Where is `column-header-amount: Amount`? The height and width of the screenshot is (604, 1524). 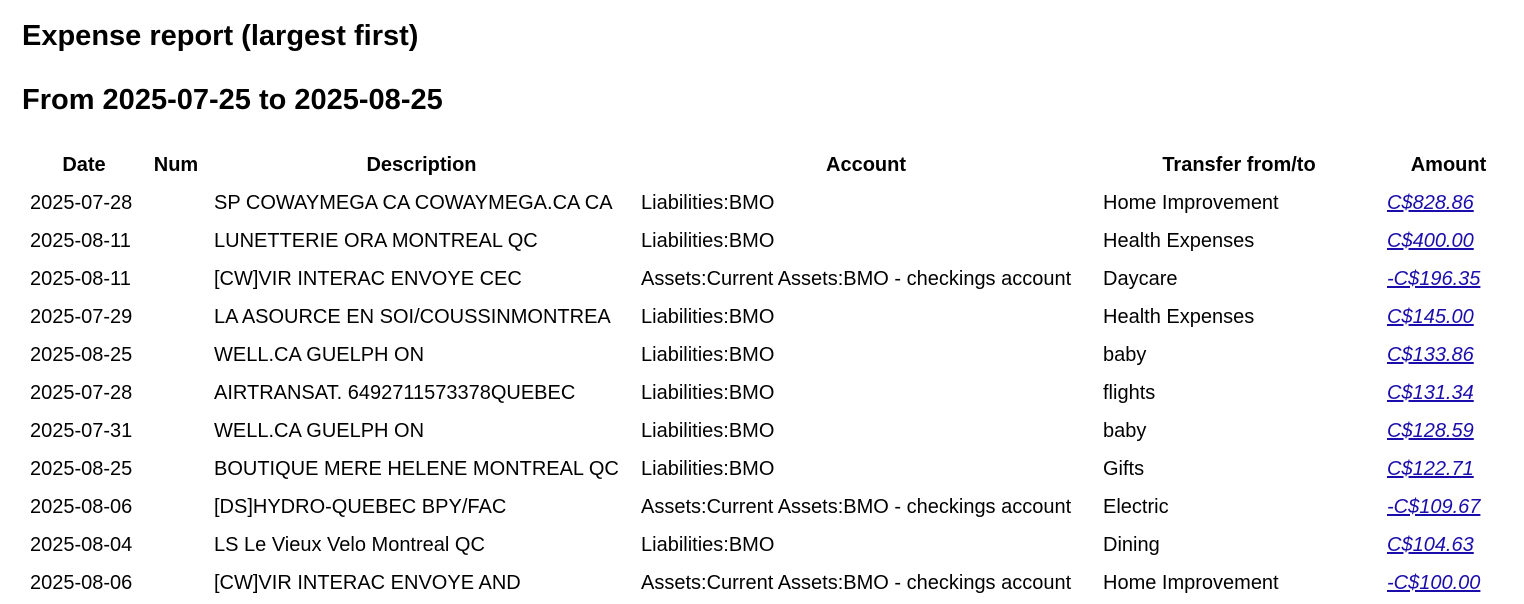 column-header-amount: Amount is located at coordinates (1448, 164).